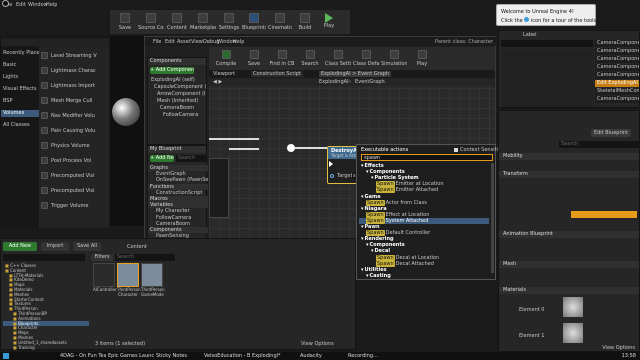  Describe the element at coordinates (177, 108) in the screenshot. I see `component-item: CameraBoom` at that location.